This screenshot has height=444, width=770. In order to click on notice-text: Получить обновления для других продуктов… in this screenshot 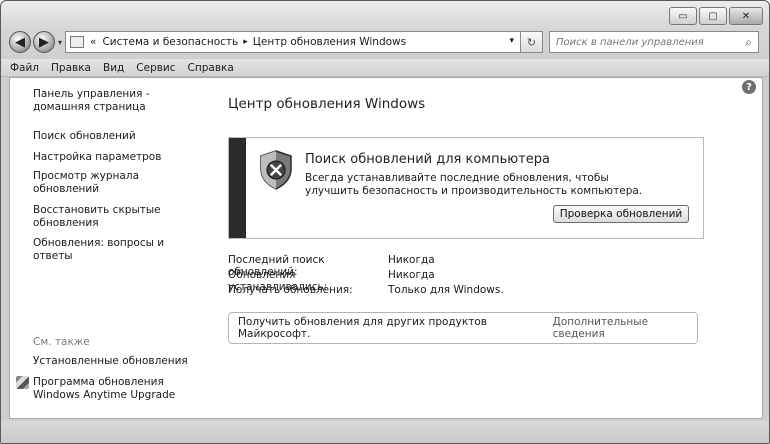, I will do `click(362, 328)`.